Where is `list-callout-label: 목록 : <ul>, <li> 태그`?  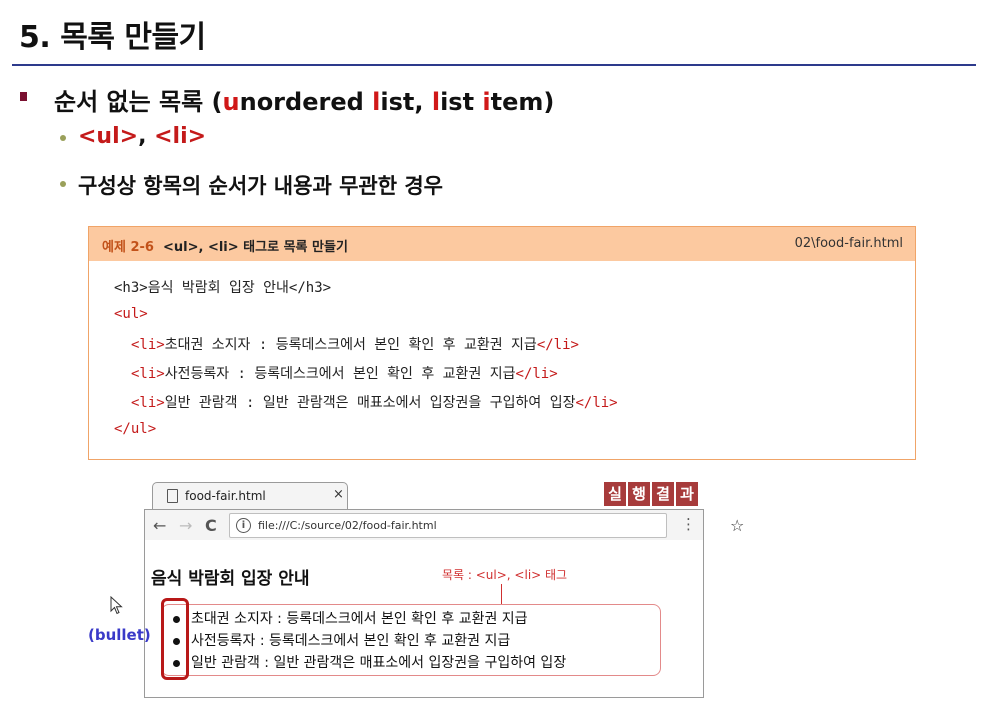
list-callout-label: 목록 : <ul>, <li> 태그 is located at coordinates (505, 575).